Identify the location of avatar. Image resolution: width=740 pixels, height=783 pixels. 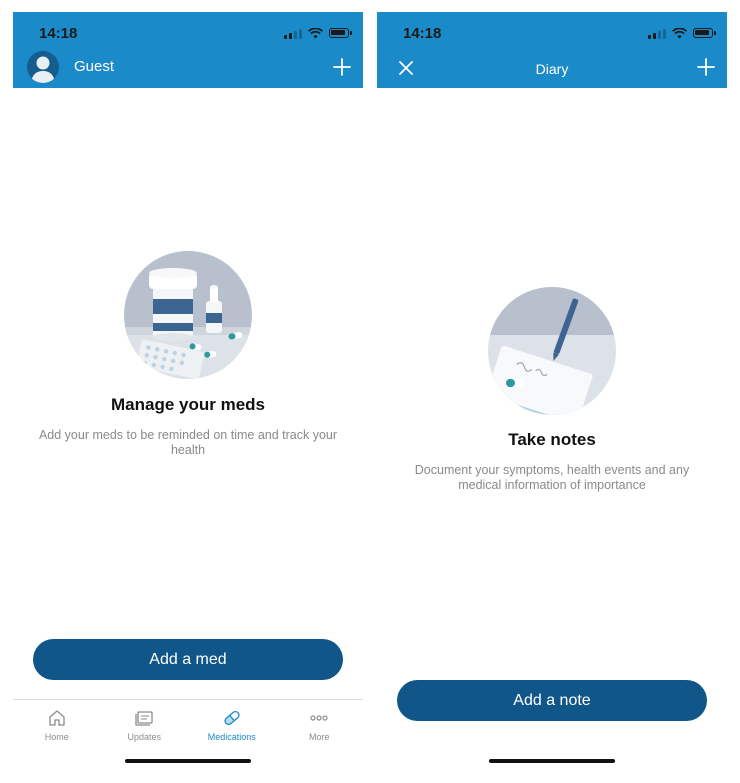
(43, 67).